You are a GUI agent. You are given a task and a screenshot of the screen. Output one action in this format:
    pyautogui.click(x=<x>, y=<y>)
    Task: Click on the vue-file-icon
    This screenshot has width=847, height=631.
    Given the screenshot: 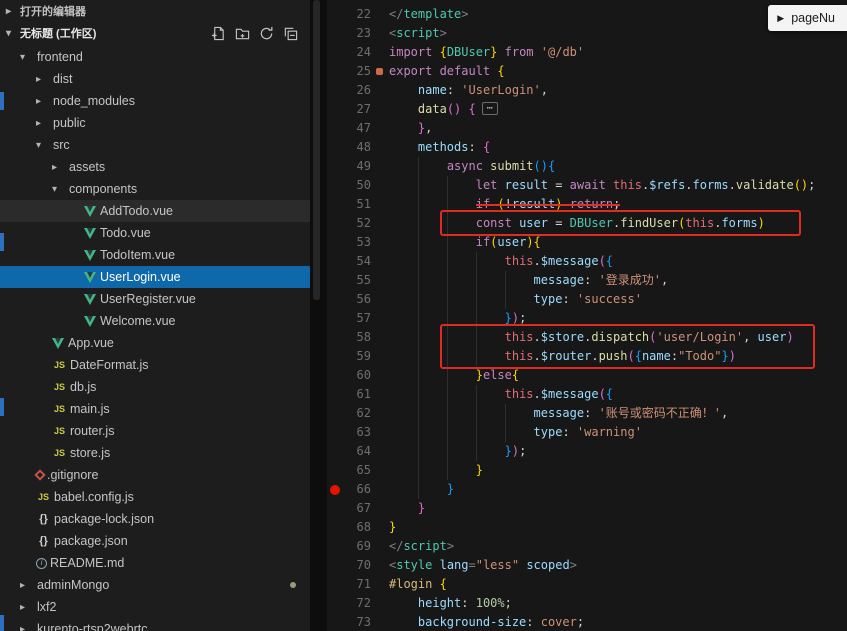 What is the action you would take?
    pyautogui.click(x=90, y=321)
    